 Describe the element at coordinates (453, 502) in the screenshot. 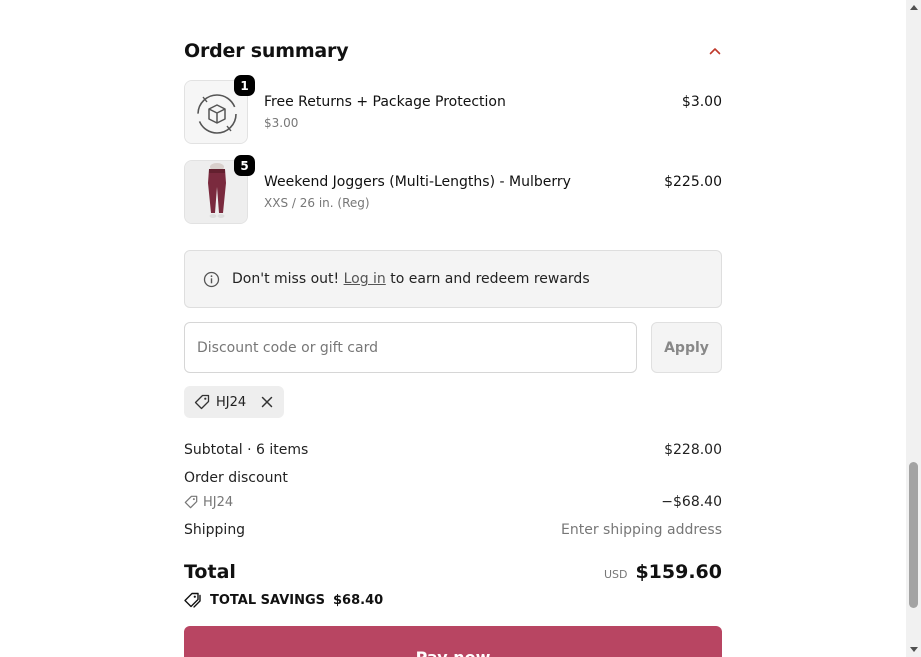

I see `discount-detail-row: HJ24 −$68.40` at that location.